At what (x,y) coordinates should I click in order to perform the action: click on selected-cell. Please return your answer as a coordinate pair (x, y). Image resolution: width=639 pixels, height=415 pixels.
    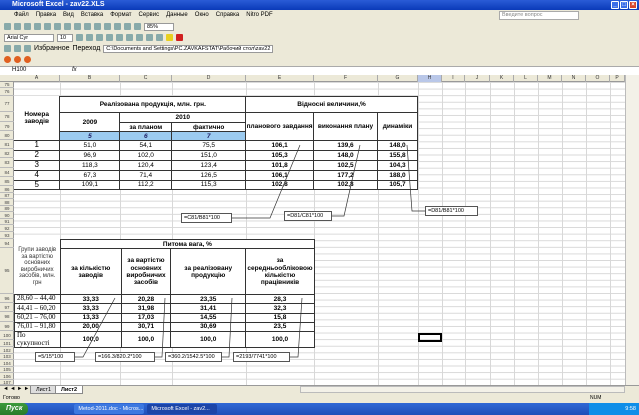
    Looking at the image, I should click on (430, 337).